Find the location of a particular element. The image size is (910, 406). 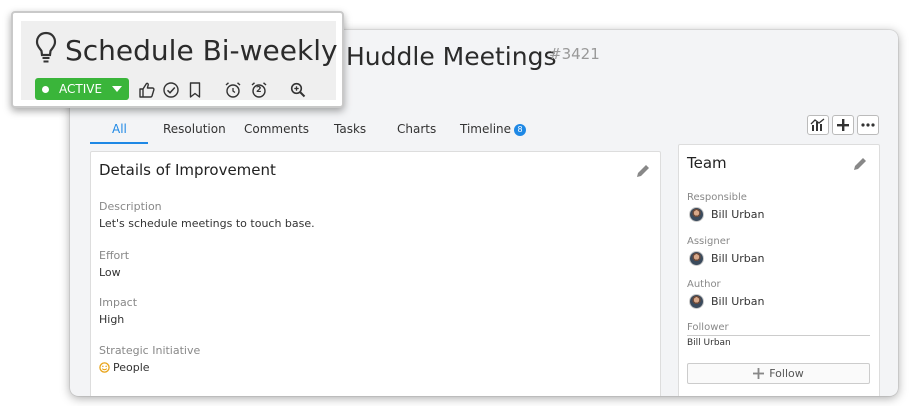

follower-divider is located at coordinates (778, 335).